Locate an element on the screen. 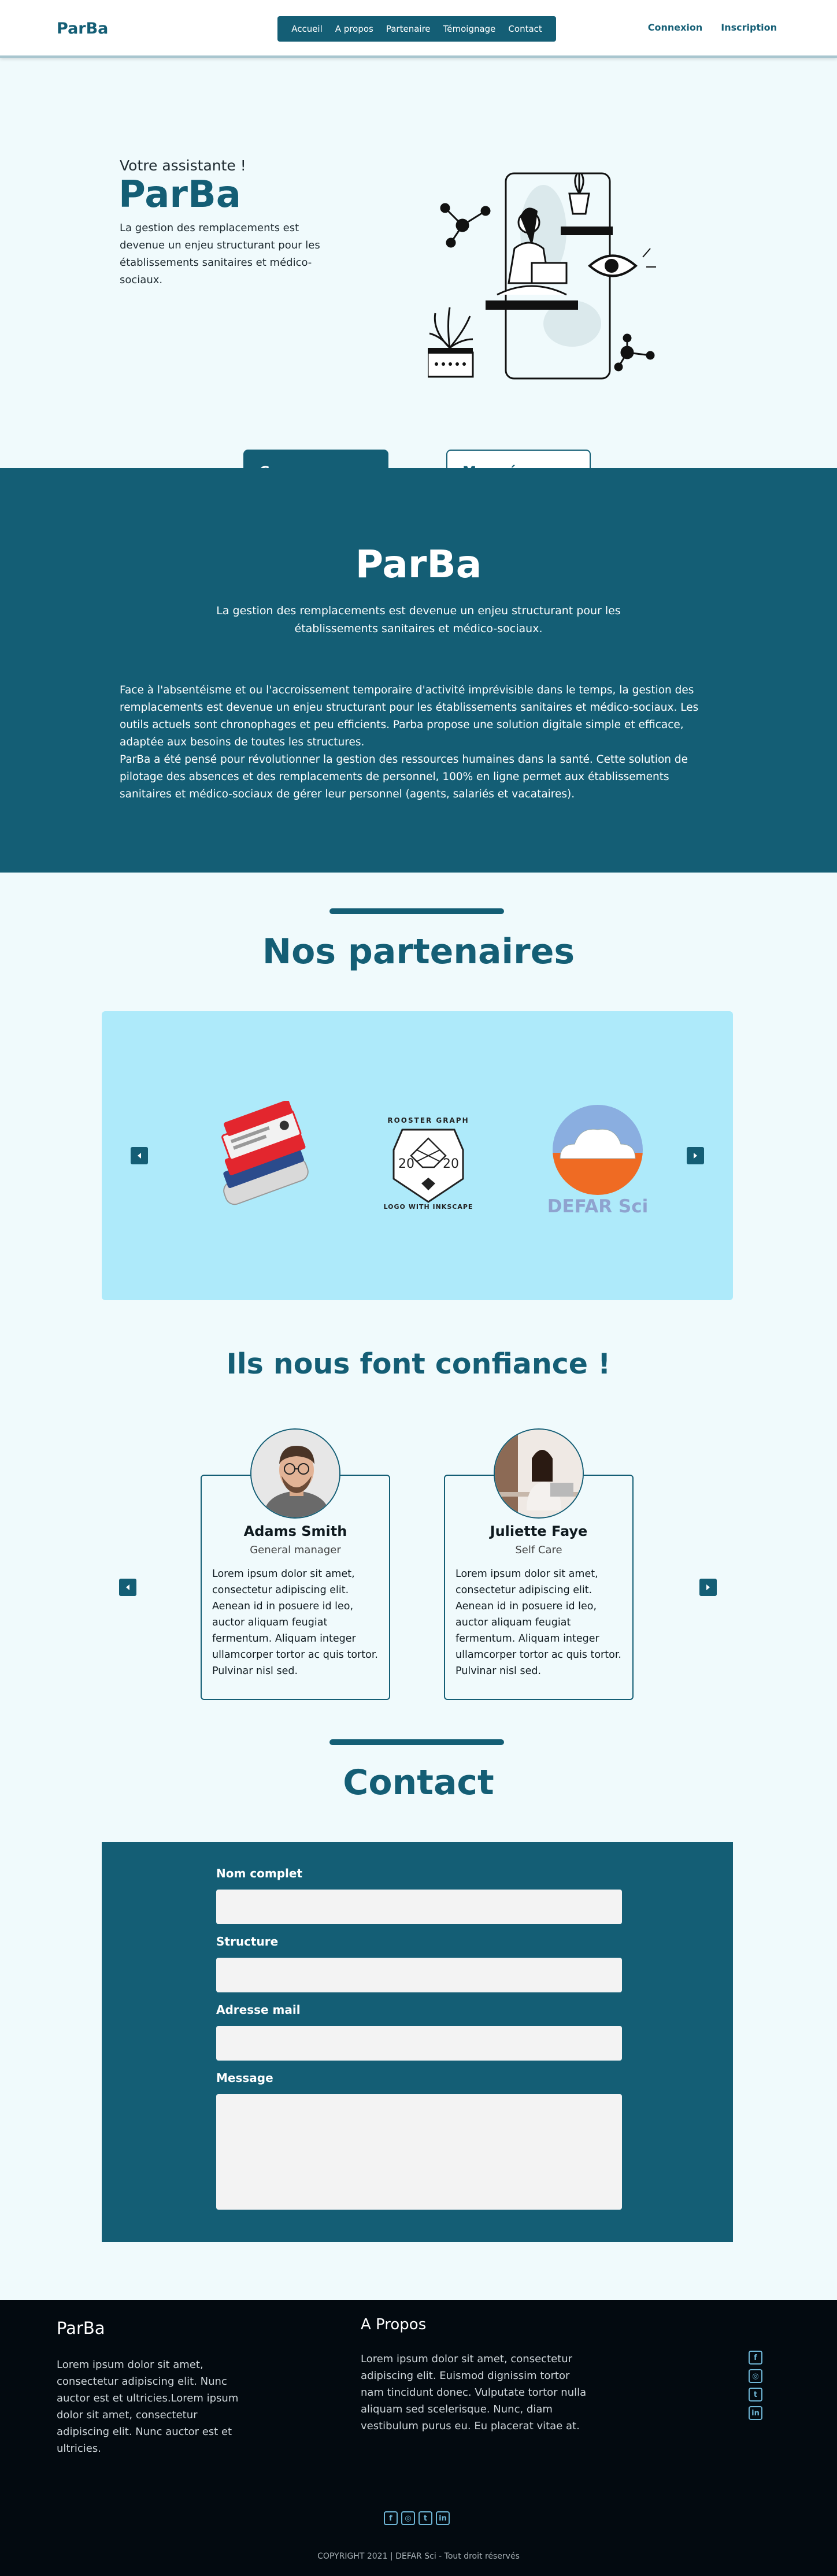 The image size is (837, 2576). footer-brand: ParBa is located at coordinates (81, 2328).